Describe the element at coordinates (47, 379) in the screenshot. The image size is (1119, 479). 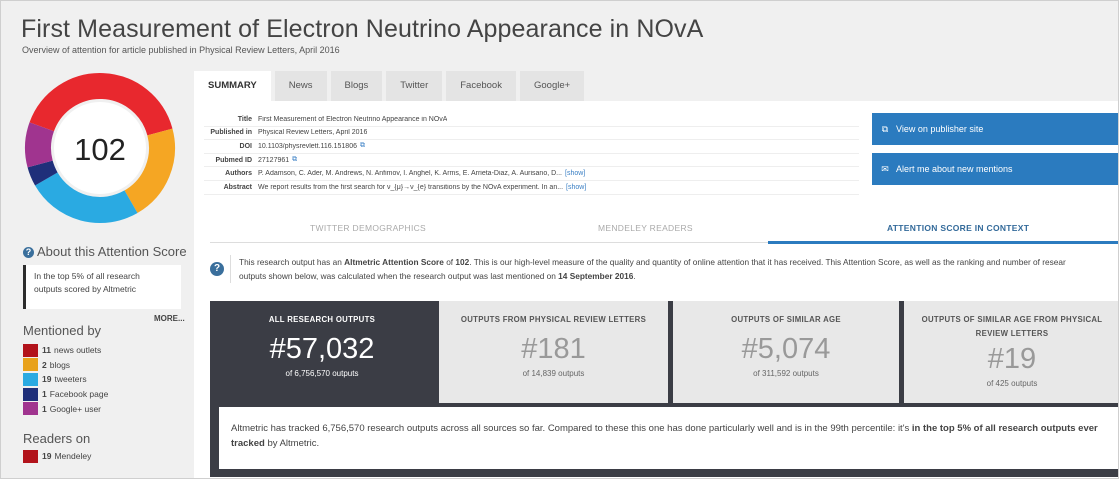
I see `mention-count: 19` at that location.